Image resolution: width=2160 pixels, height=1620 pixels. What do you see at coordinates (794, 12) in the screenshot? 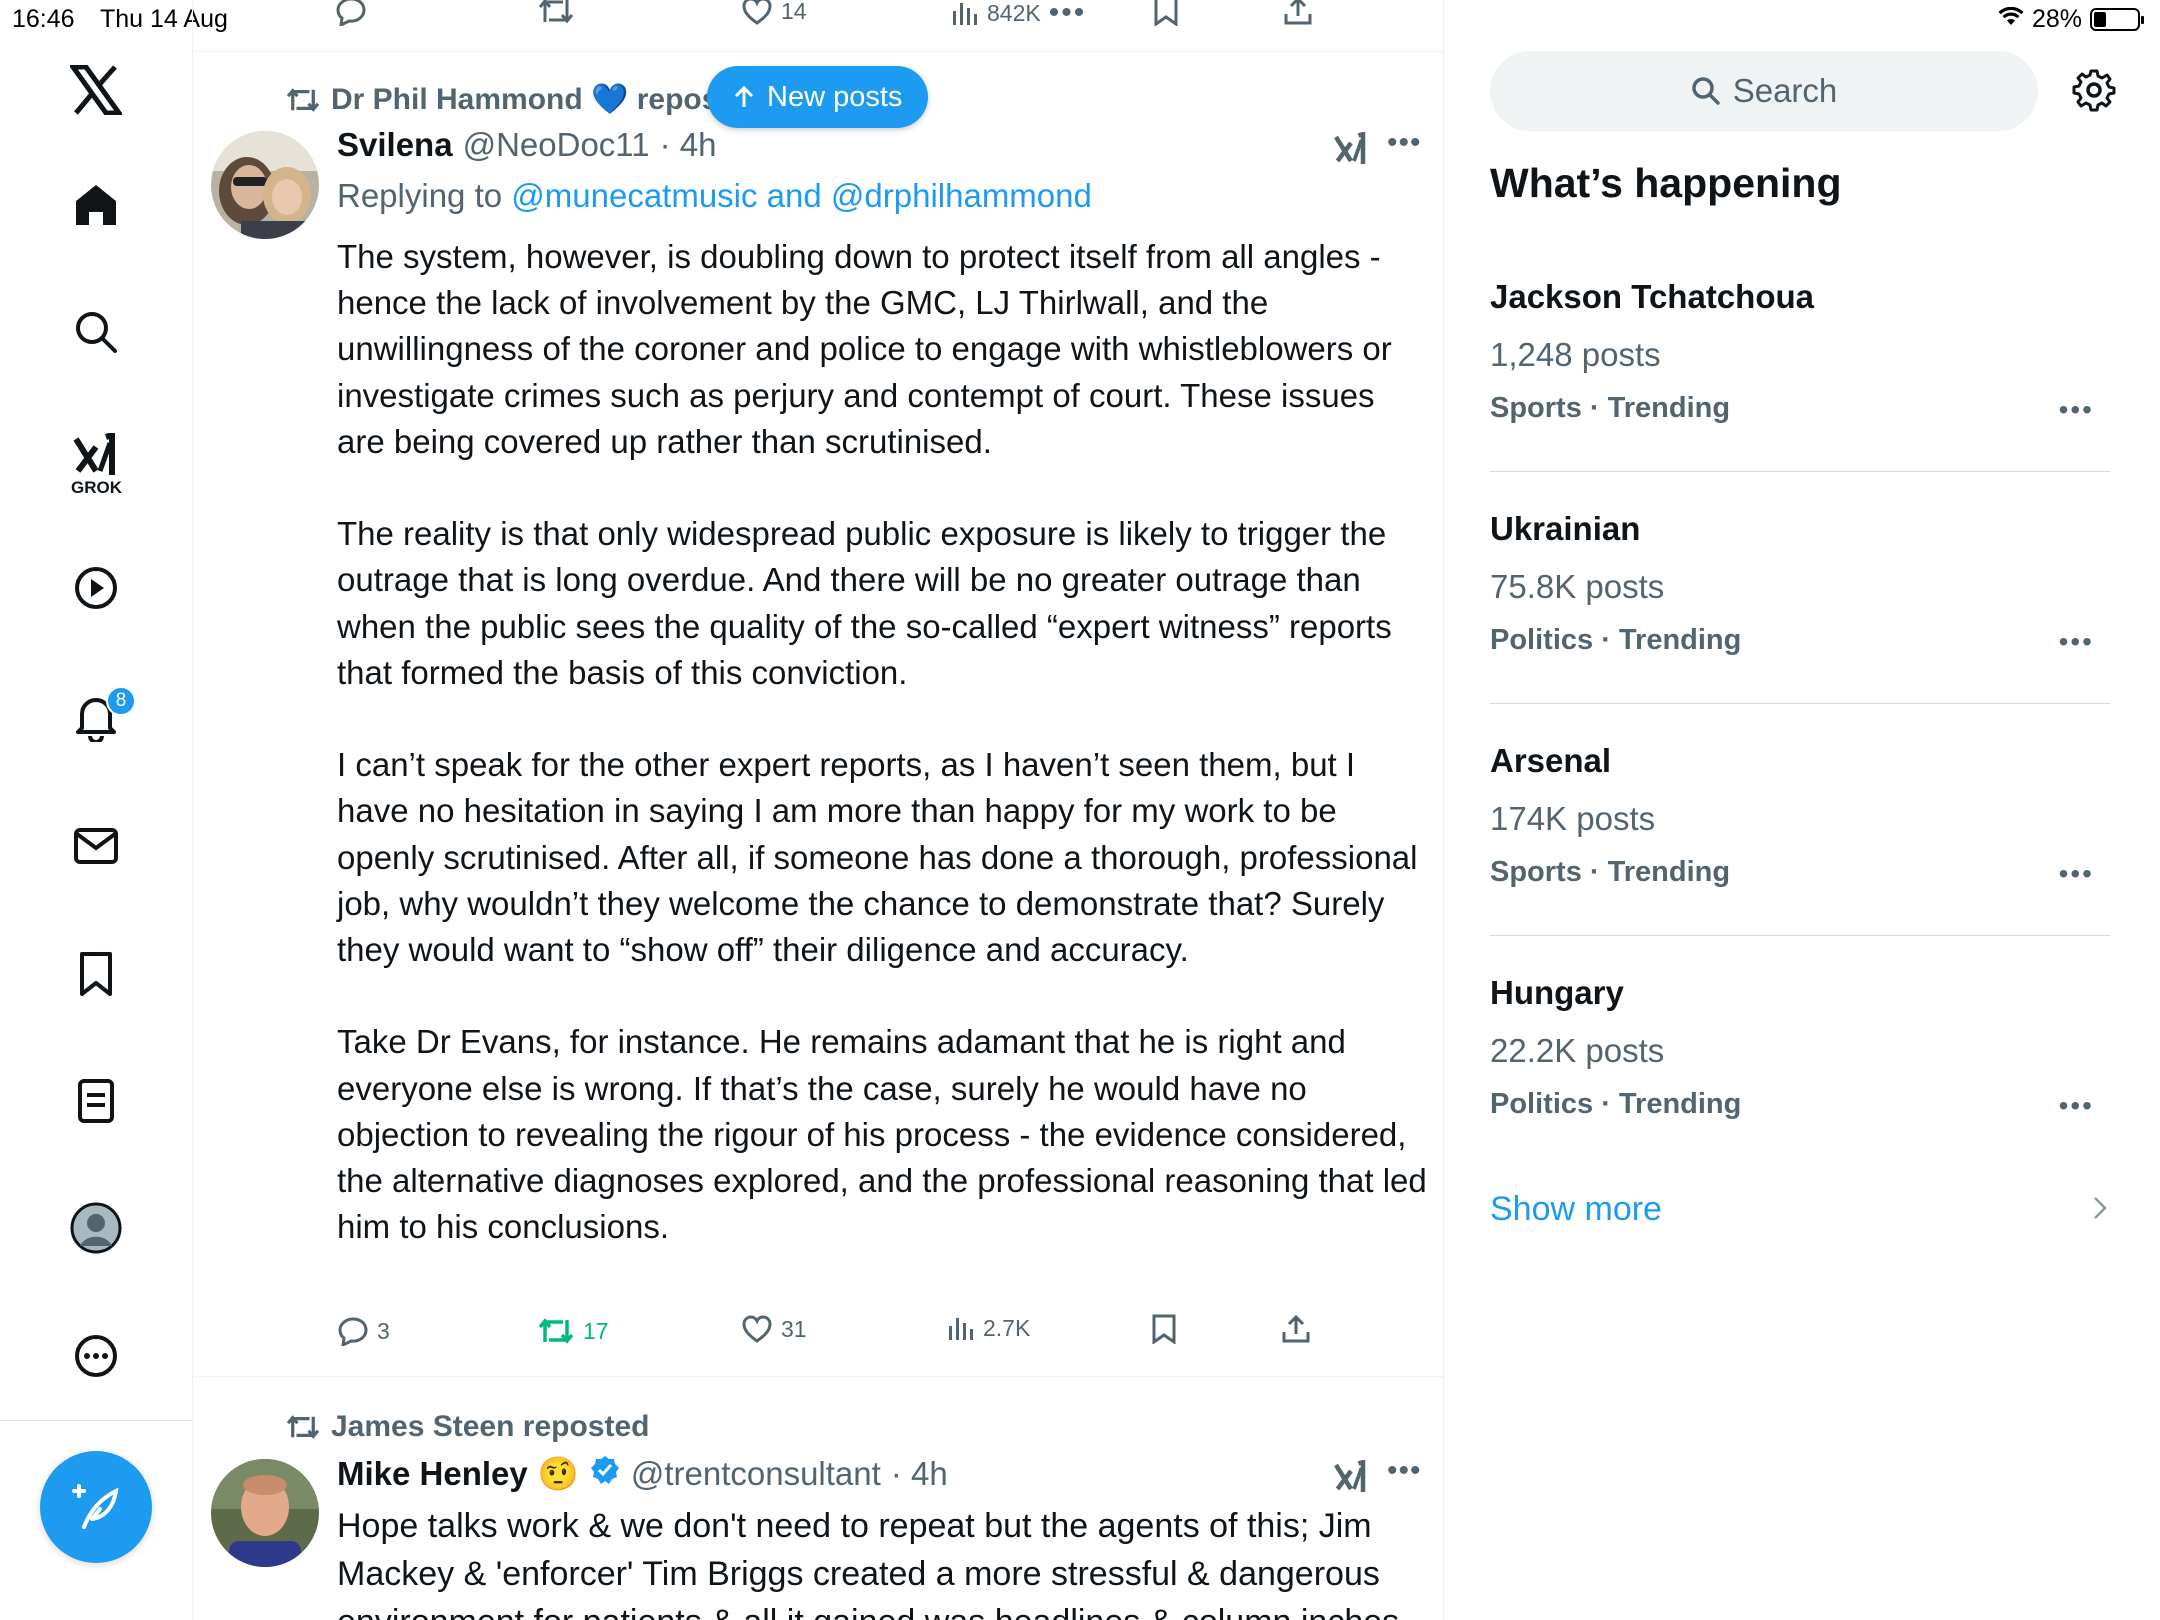
I see `like-count: 14` at bounding box center [794, 12].